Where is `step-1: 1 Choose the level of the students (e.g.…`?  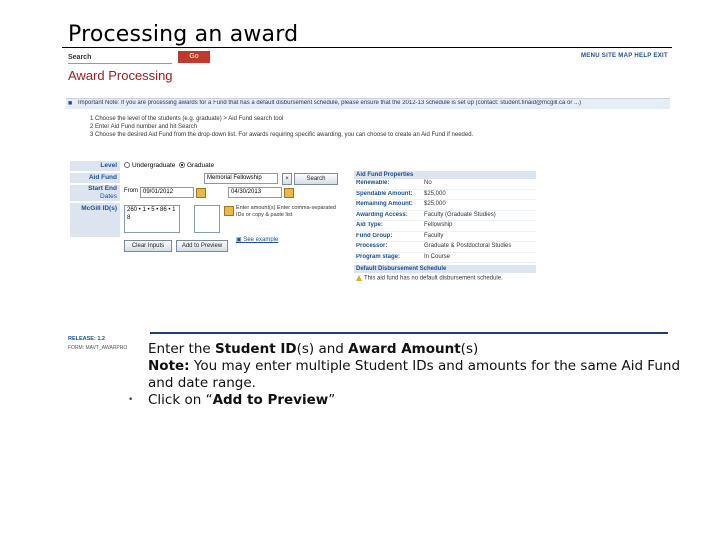 step-1: 1 Choose the level of the students (e.g.… is located at coordinates (187, 119).